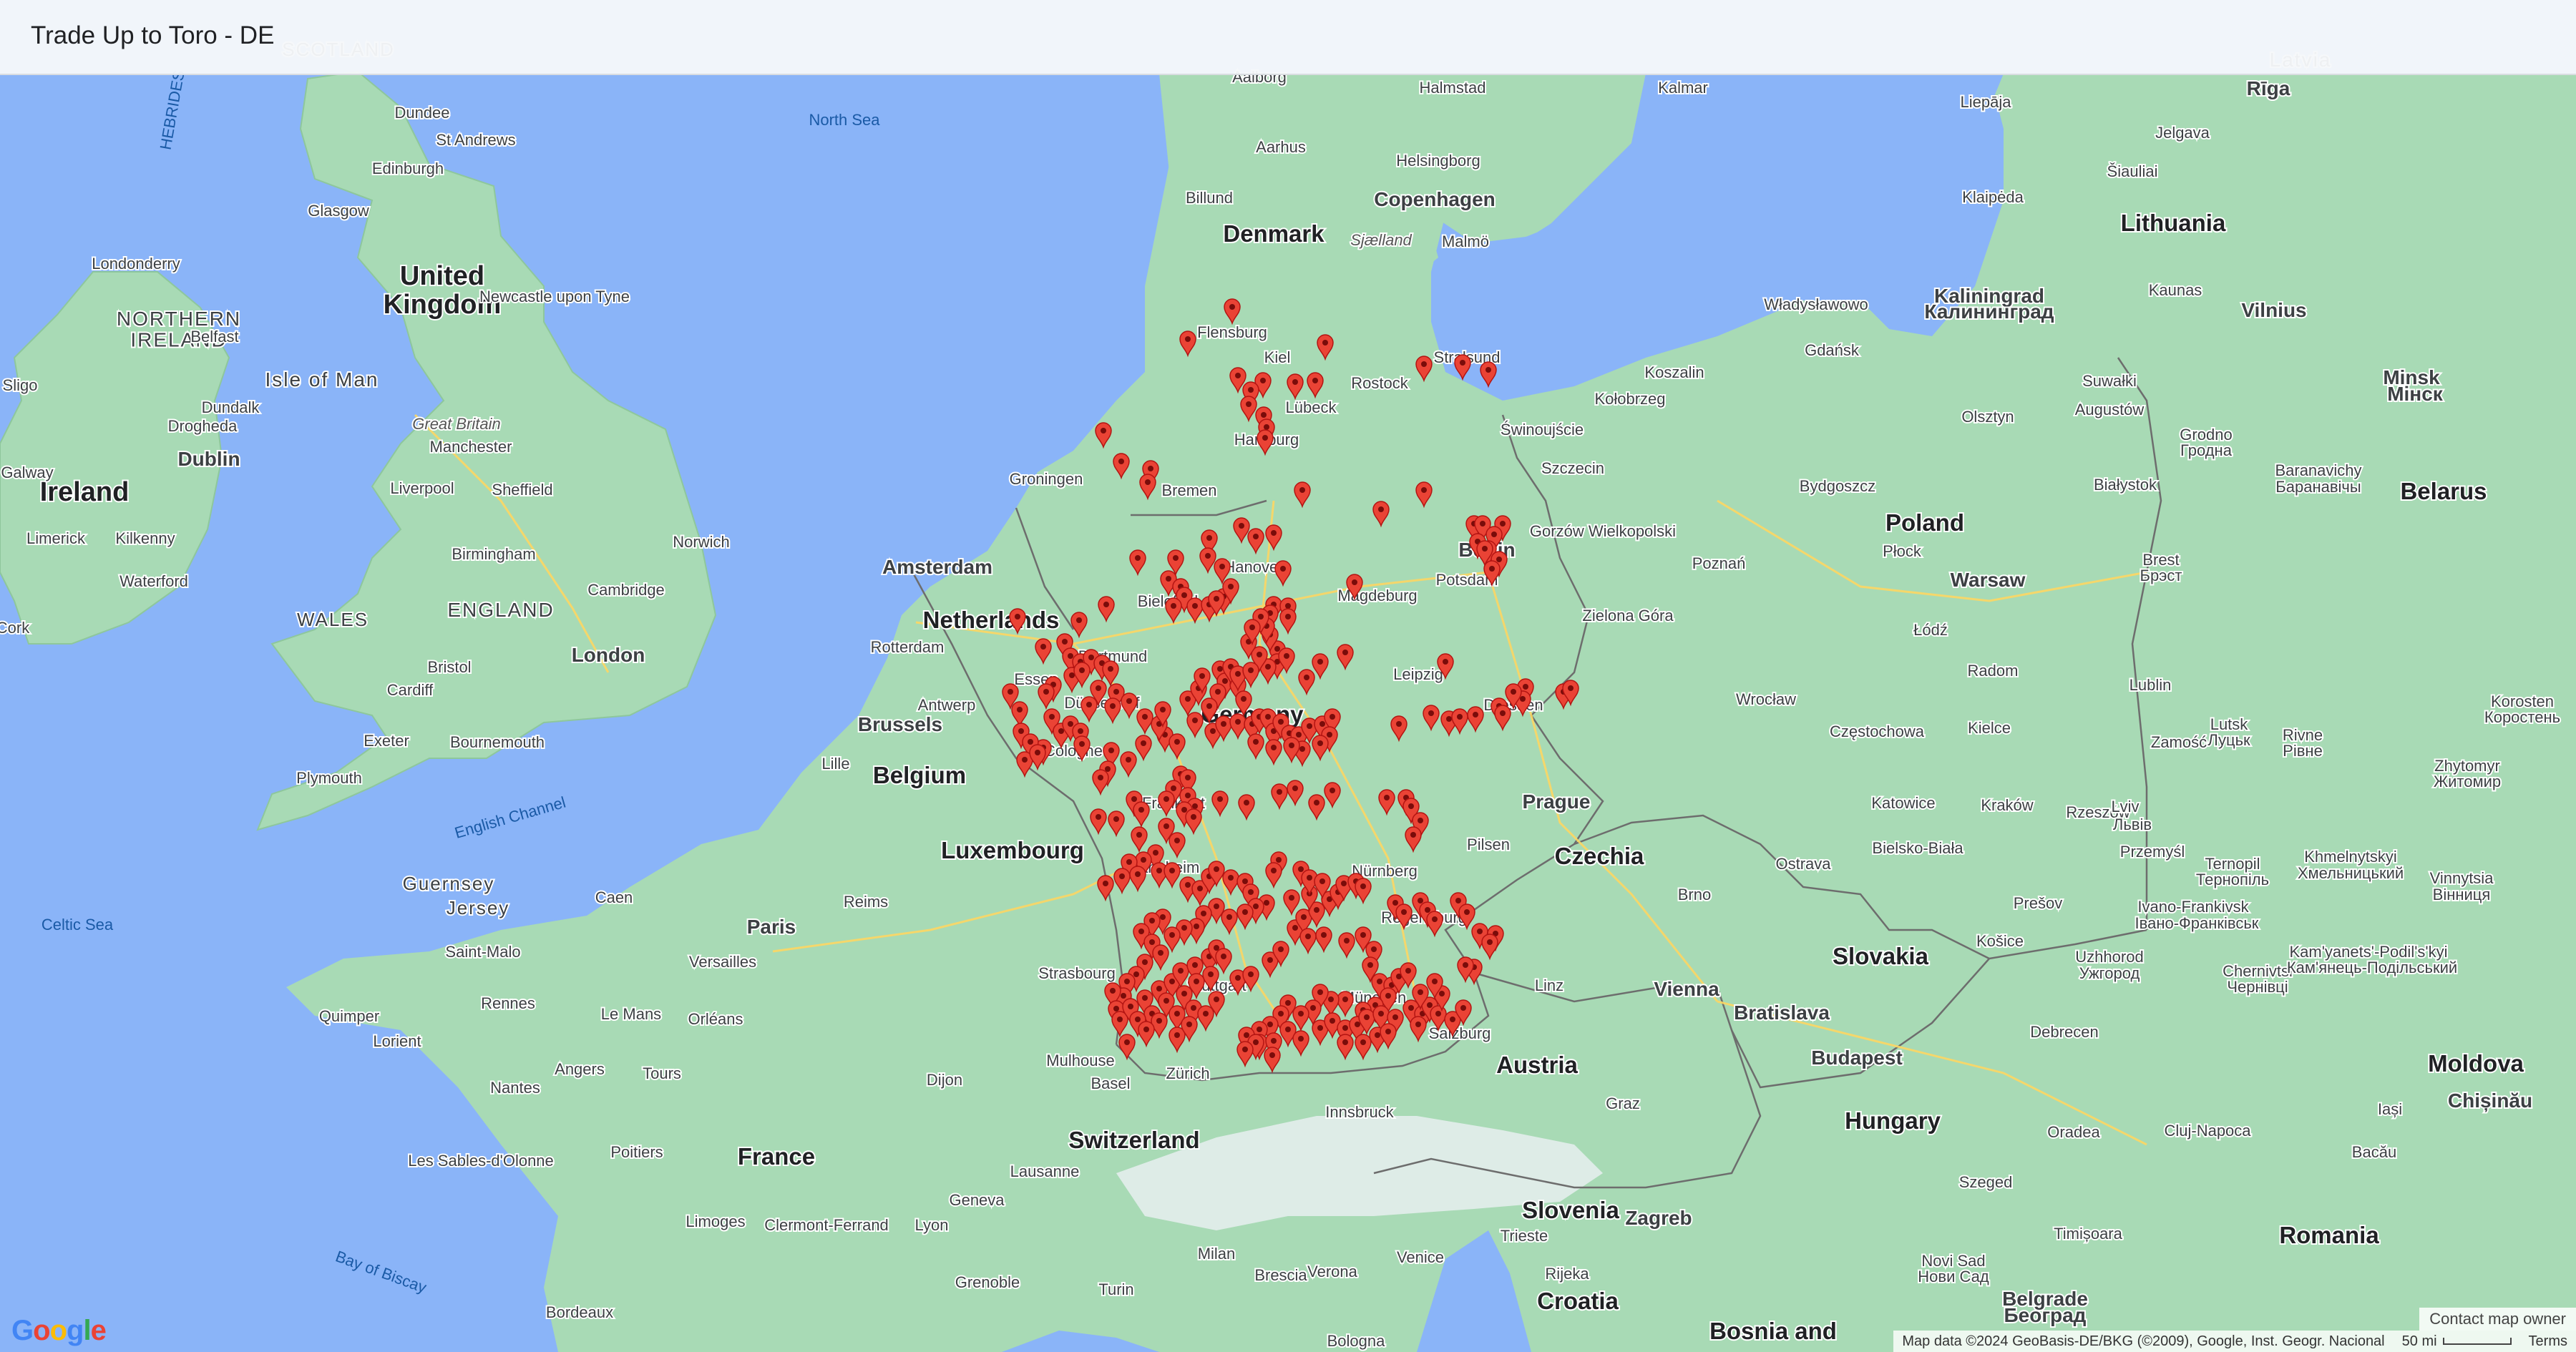 Image resolution: width=2576 pixels, height=1352 pixels. What do you see at coordinates (2109, 957) in the screenshot?
I see `city-label: Uzhhorod` at bounding box center [2109, 957].